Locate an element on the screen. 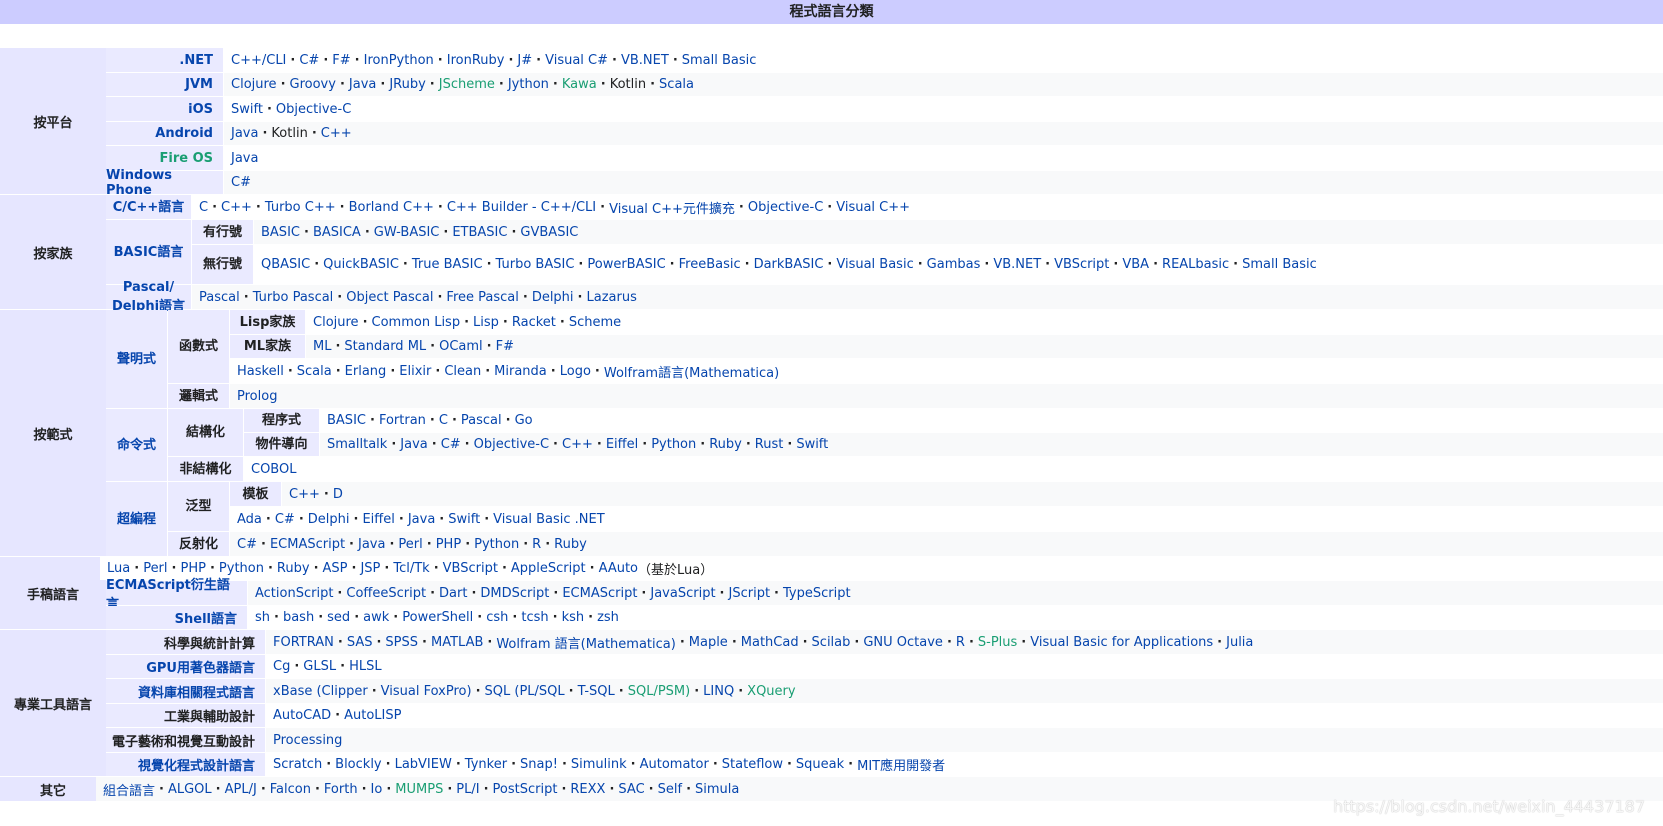 The image size is (1663, 826). language-link: Ruby is located at coordinates (570, 544).